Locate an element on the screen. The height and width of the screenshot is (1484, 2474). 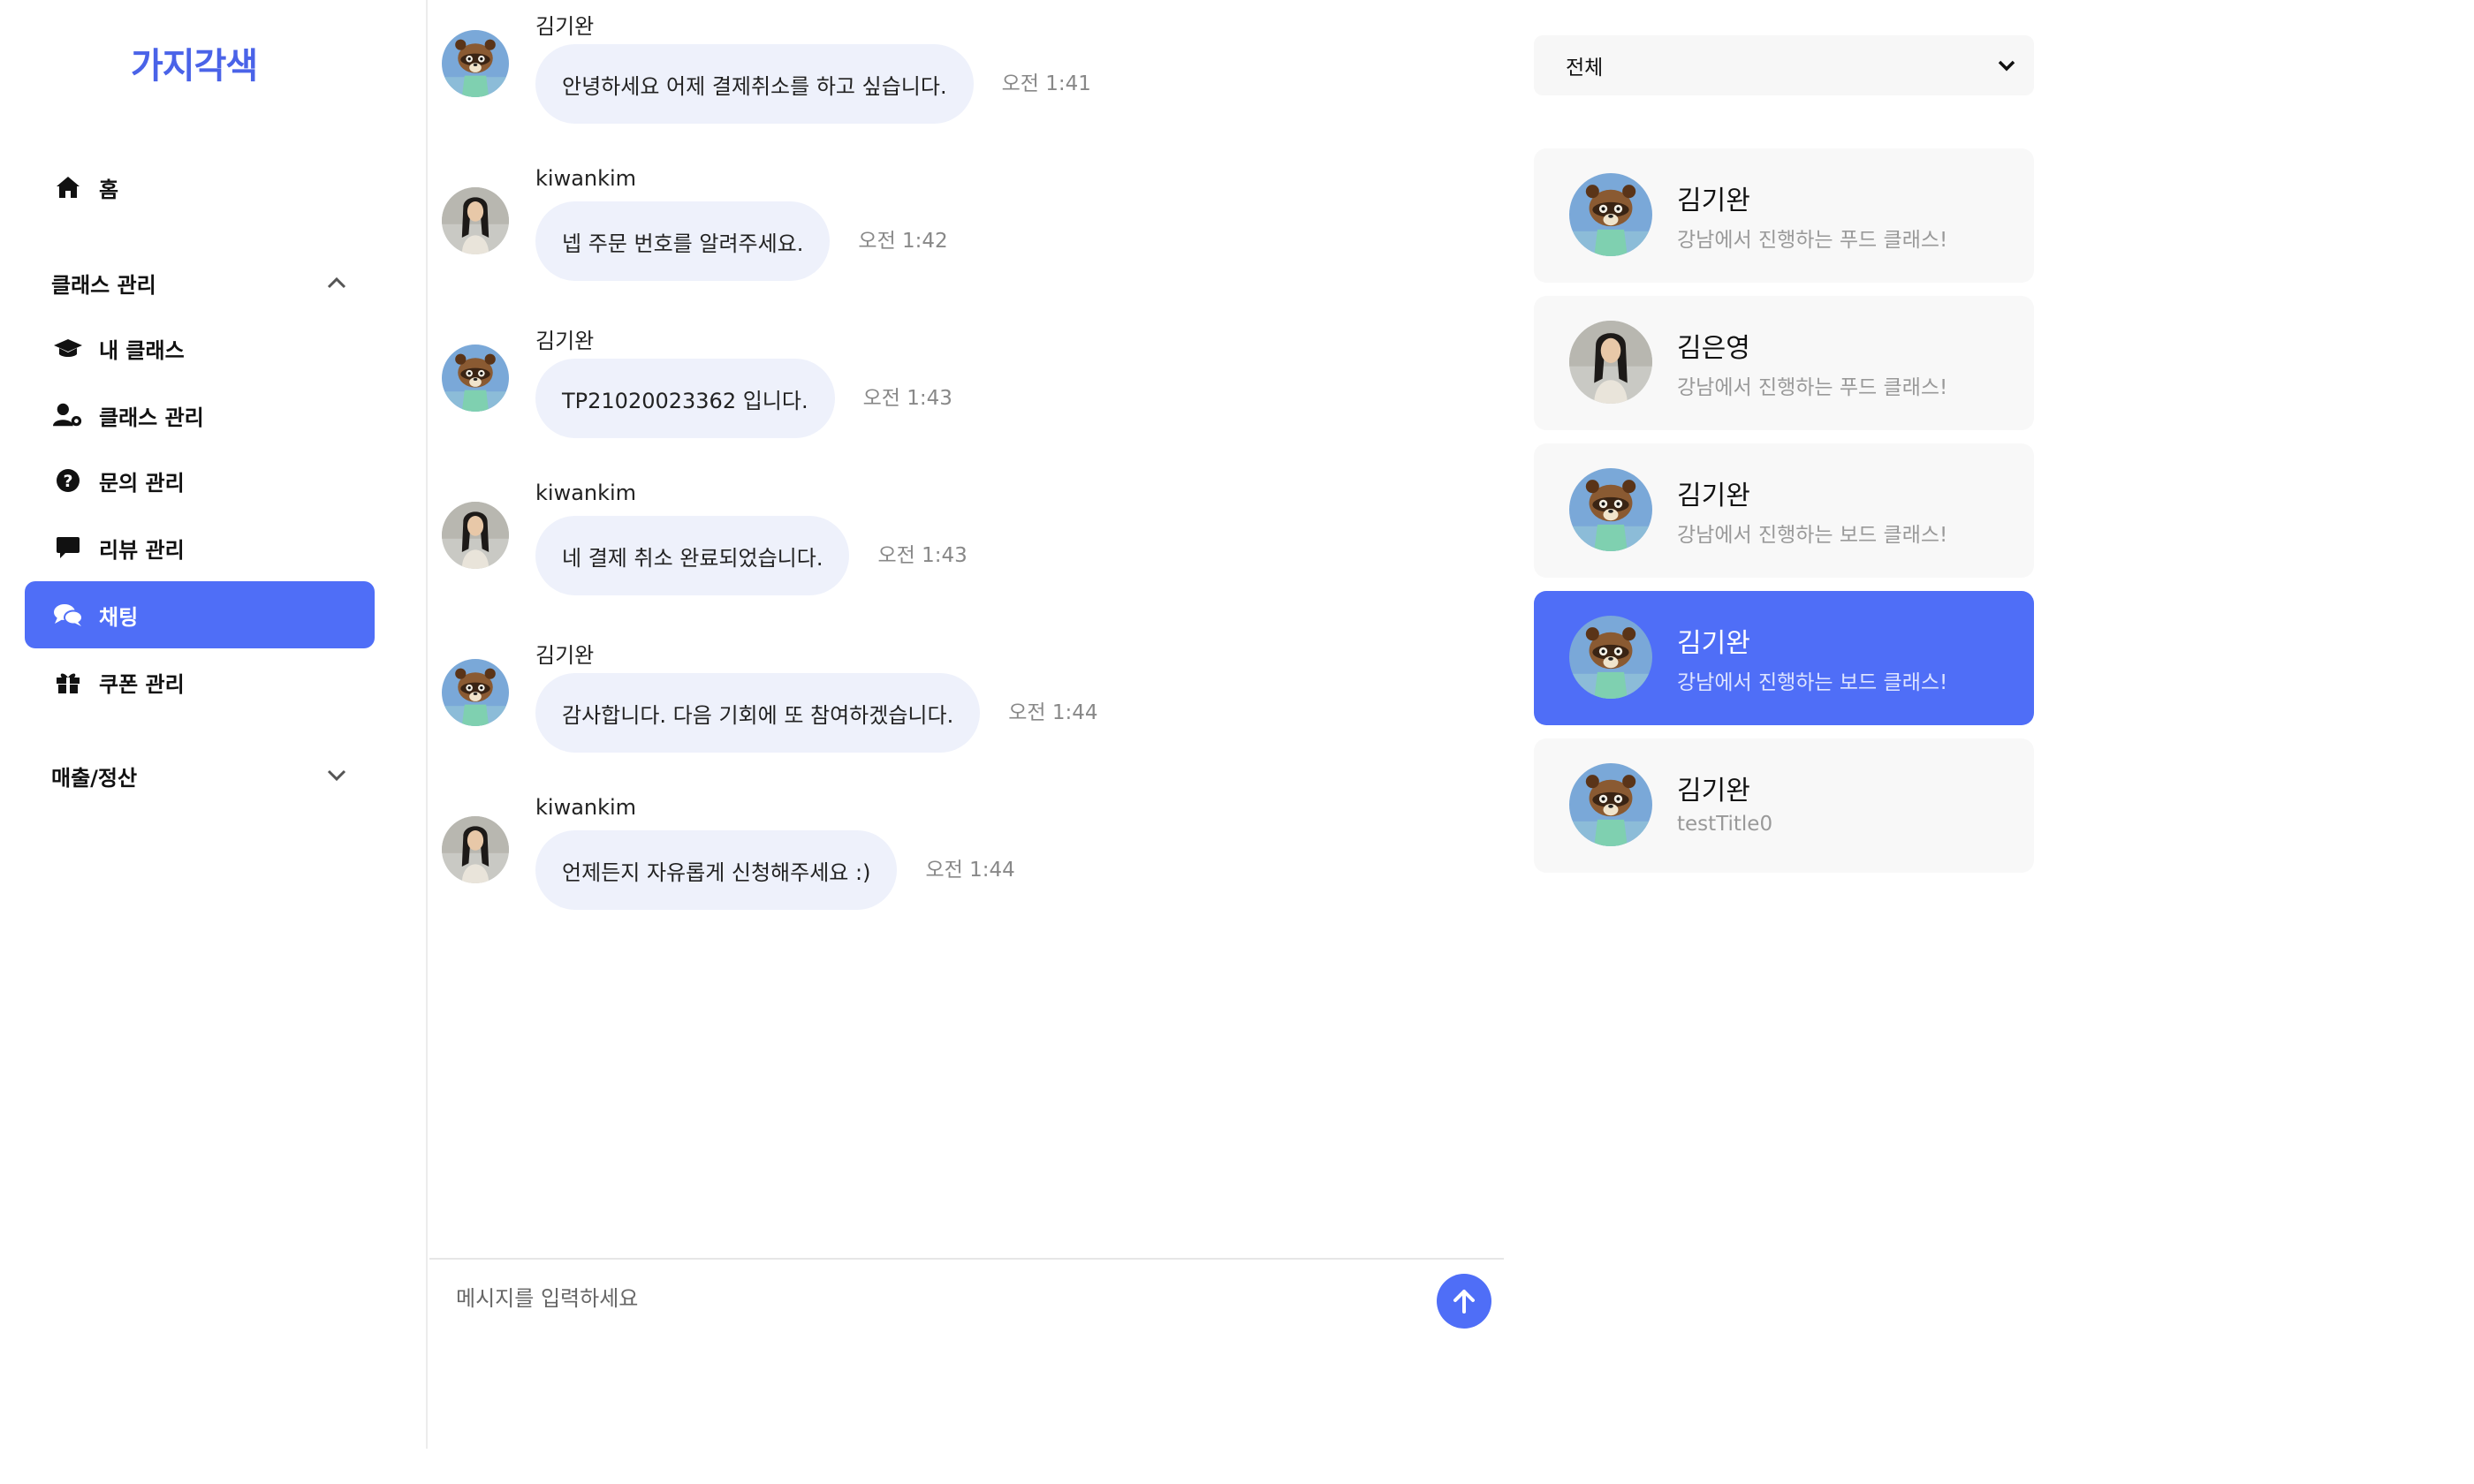
nav-home-label: 홈 is located at coordinates (109, 189).